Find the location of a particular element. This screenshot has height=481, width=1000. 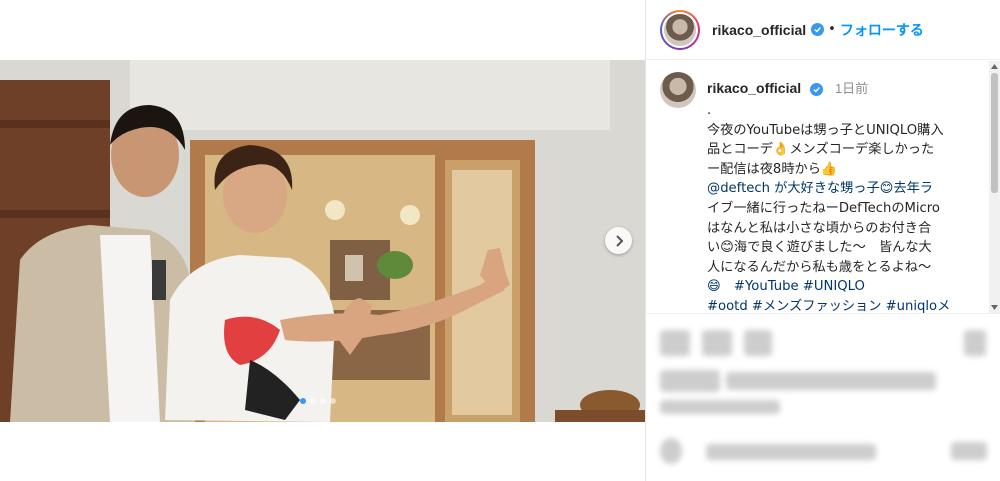

header-username: rikaco_official is located at coordinates (759, 30).